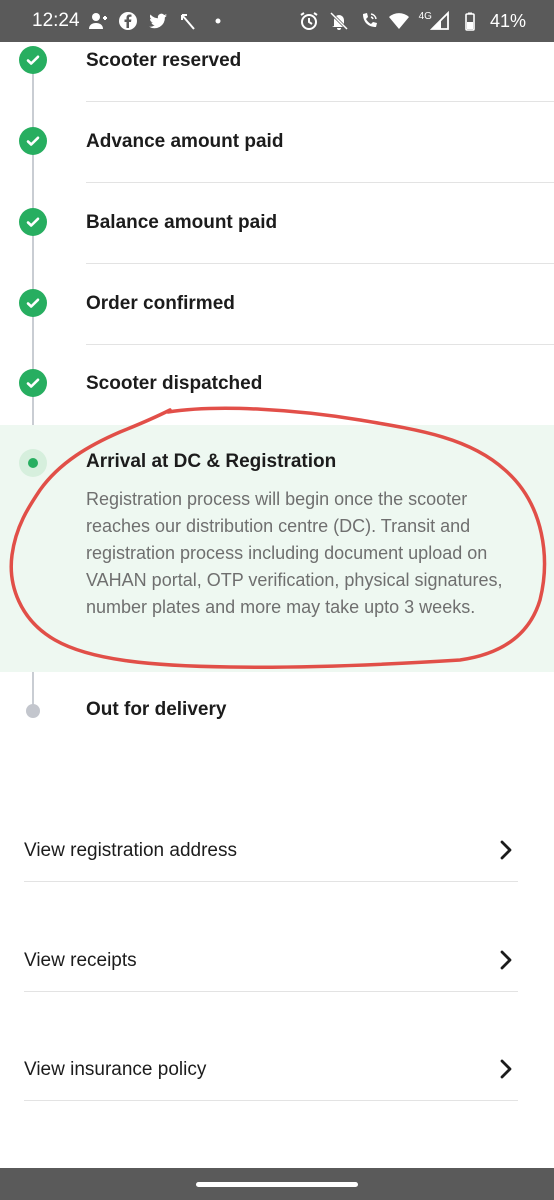 The height and width of the screenshot is (1200, 554). Describe the element at coordinates (188, 22) in the screenshot. I see `missed-call-icon` at that location.